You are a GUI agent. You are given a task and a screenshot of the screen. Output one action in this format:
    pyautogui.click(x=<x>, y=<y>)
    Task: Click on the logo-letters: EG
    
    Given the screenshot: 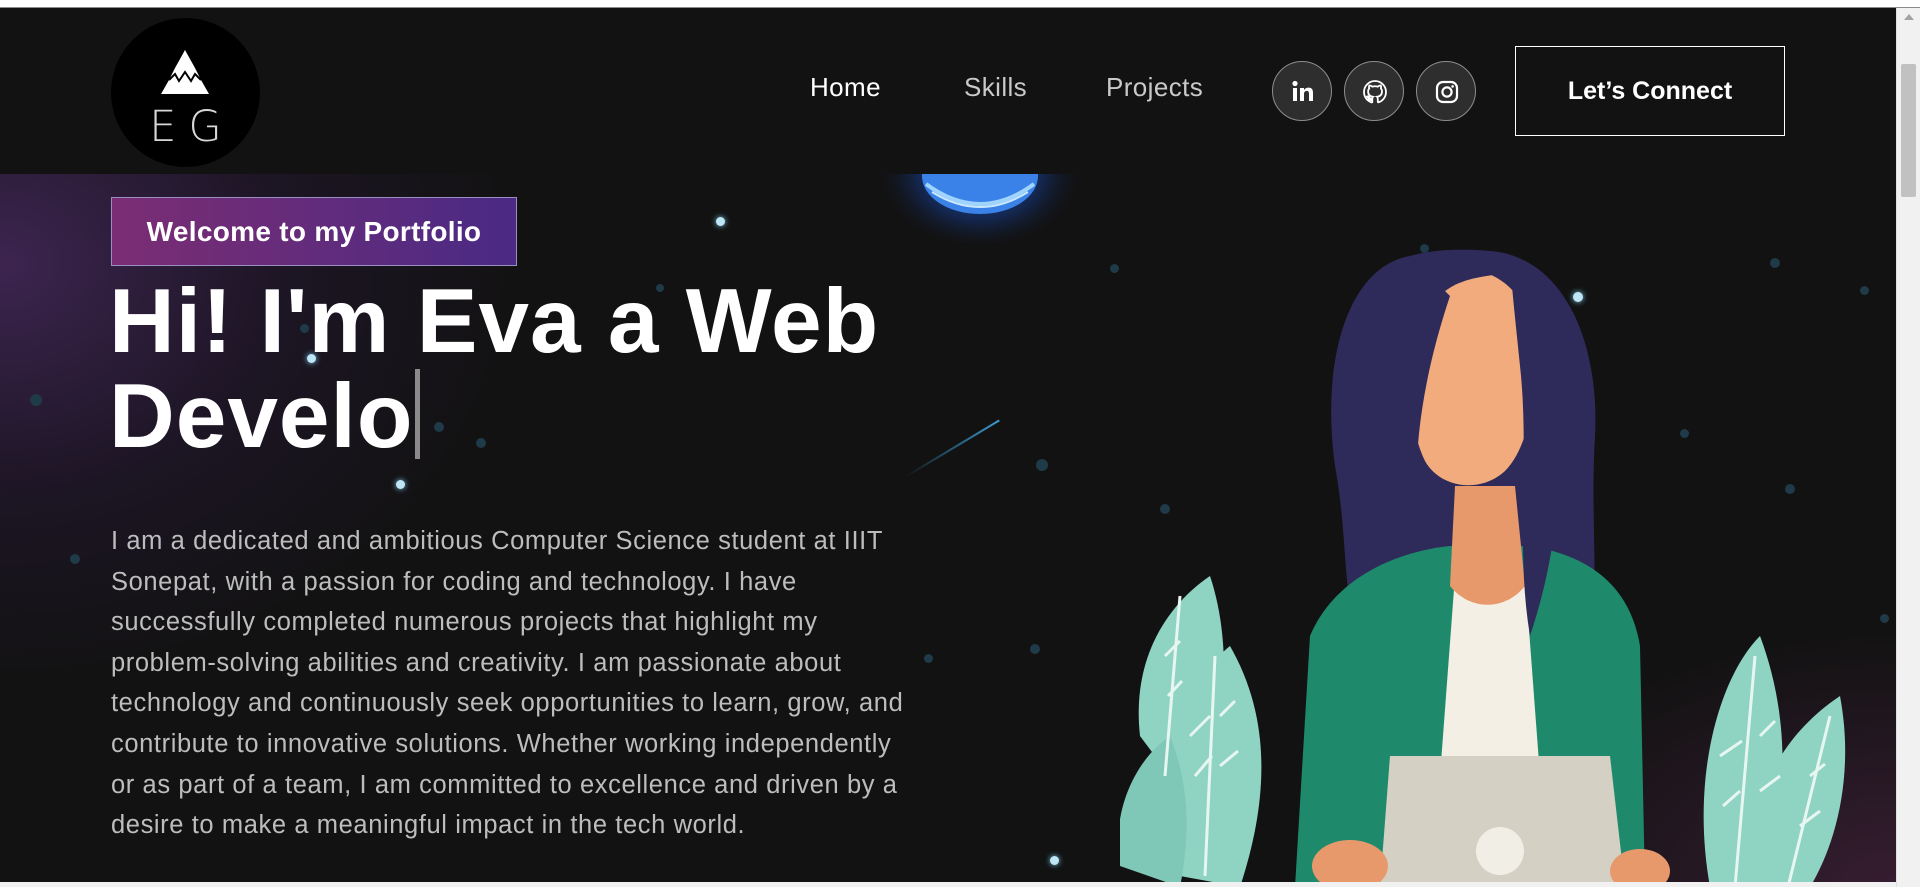 What is the action you would take?
    pyautogui.click(x=191, y=127)
    